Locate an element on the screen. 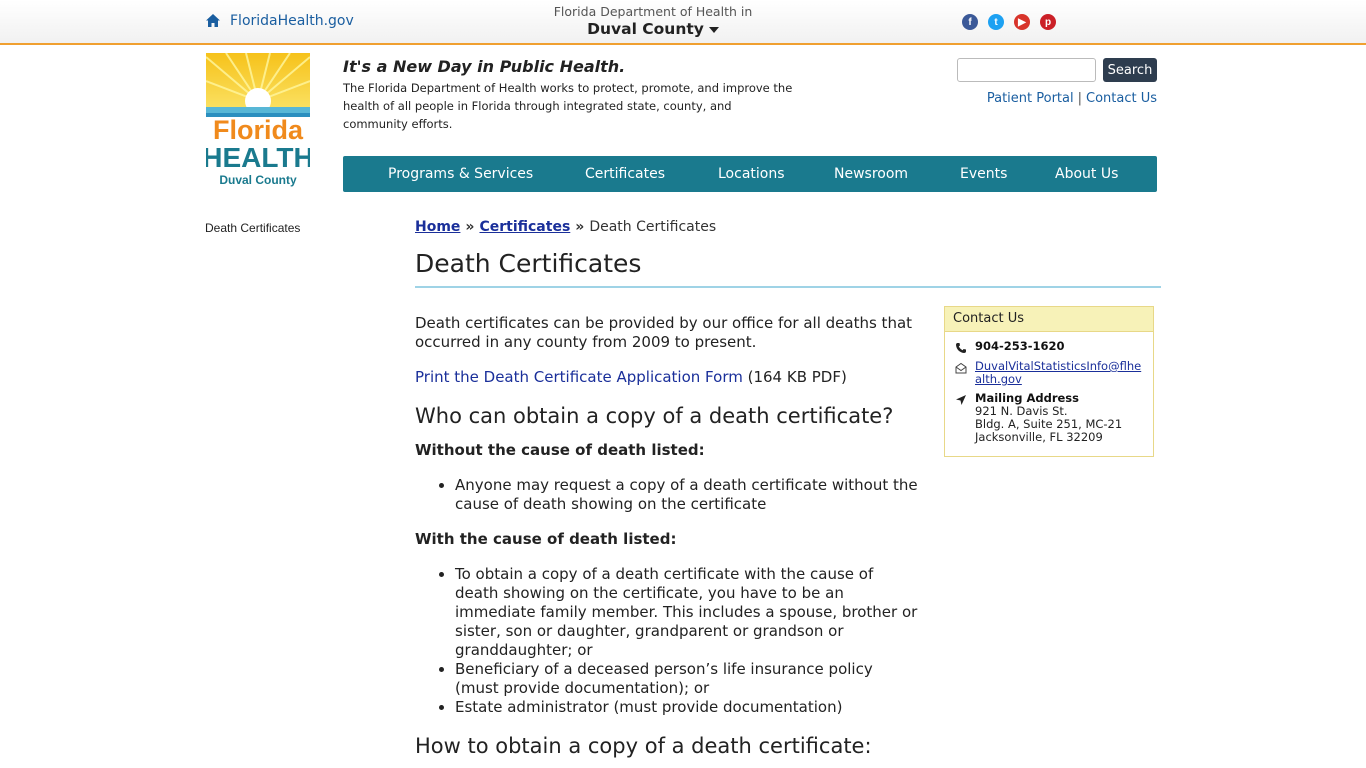 This screenshot has width=1366, height=768. search-button: Search is located at coordinates (1130, 70).